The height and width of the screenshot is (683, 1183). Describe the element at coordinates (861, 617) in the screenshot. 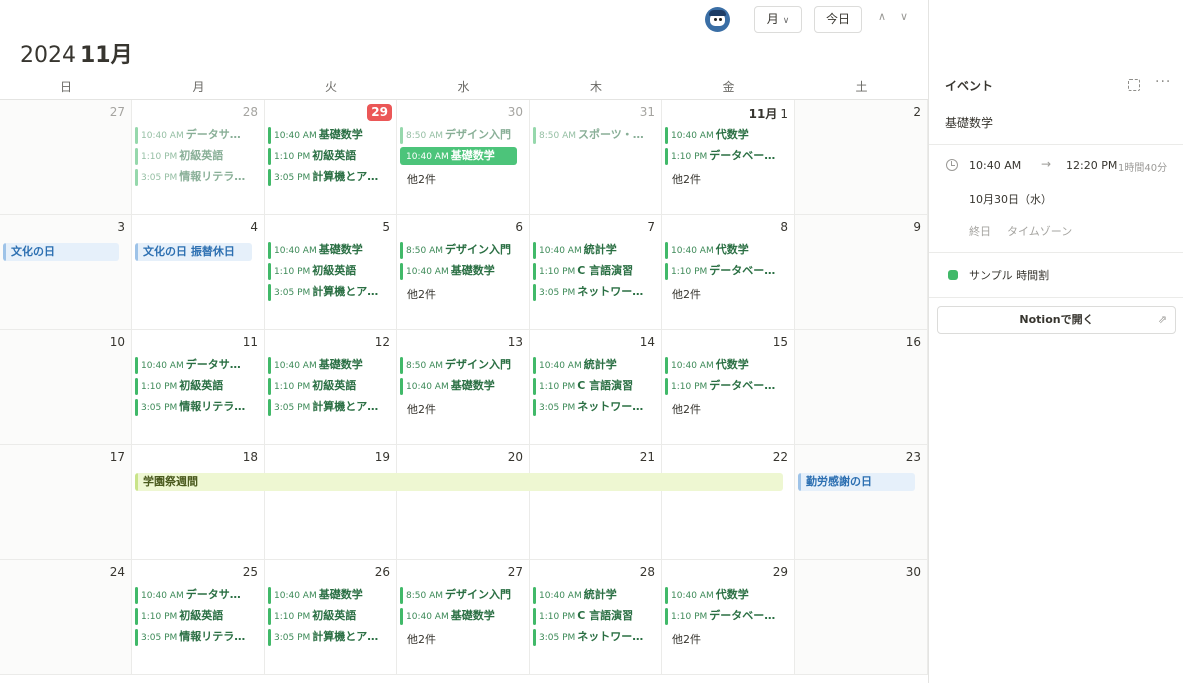

I see `day-cell: 30` at that location.